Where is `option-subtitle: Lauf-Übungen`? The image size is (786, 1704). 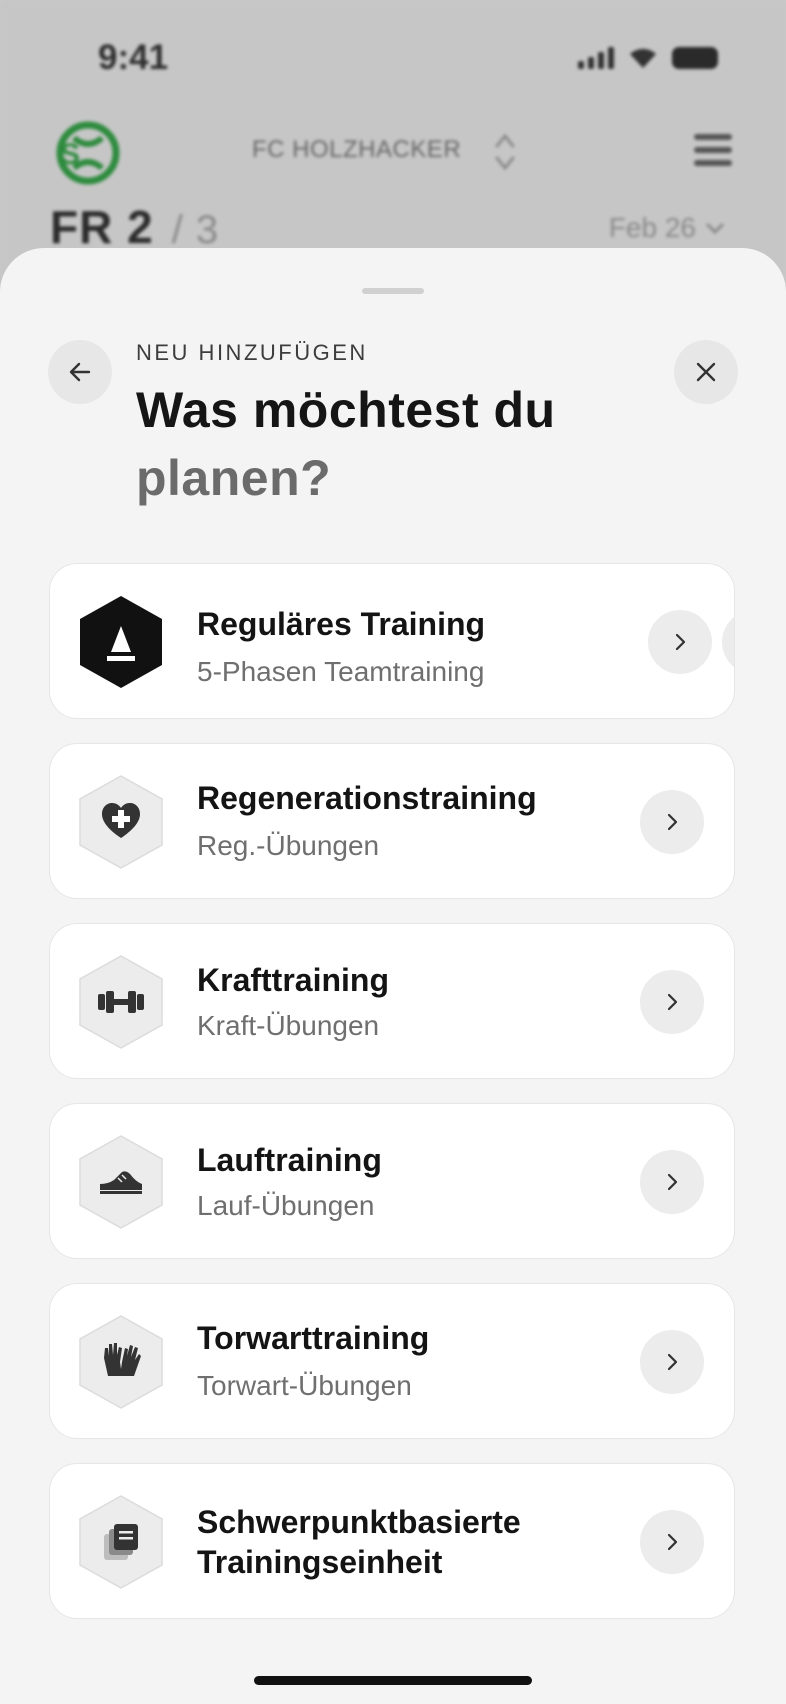
option-subtitle: Lauf-Übungen is located at coordinates (286, 1205).